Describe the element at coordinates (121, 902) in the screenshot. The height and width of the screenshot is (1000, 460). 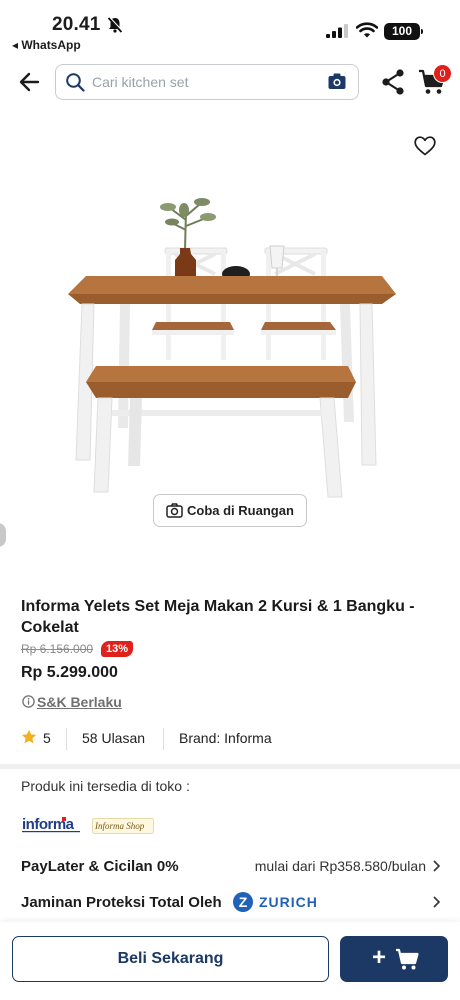
I see `protection-label: Jaminan Proteksi Total Oleh` at that location.